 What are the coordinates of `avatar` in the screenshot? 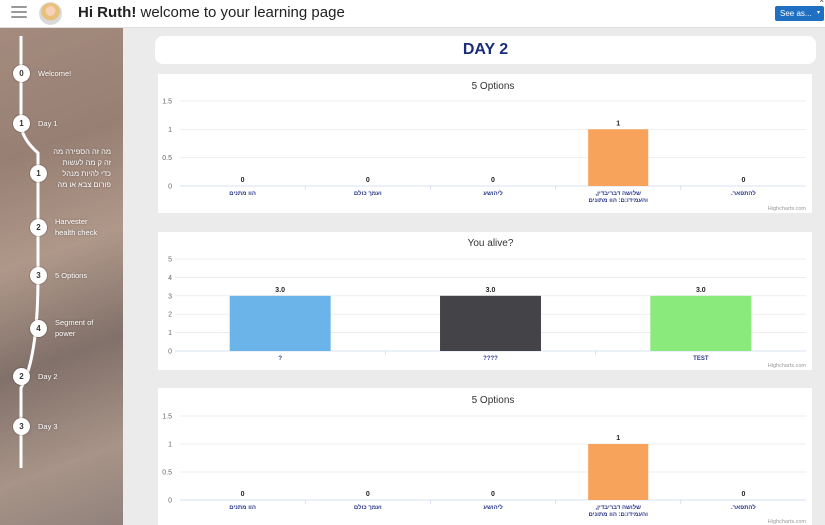 It's located at (50, 13).